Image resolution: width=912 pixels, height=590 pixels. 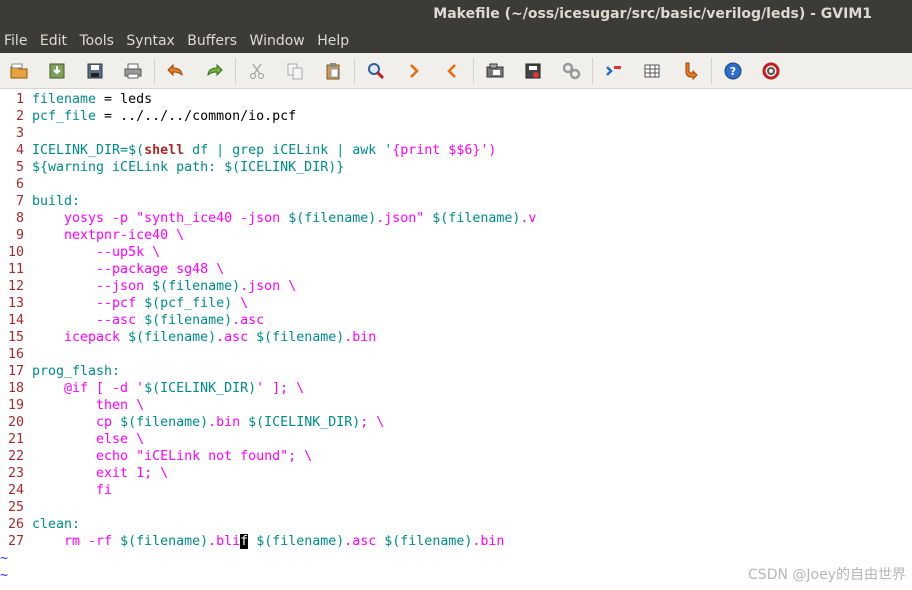 What do you see at coordinates (76, 150) in the screenshot?
I see `code-token: ICELINK_DIR` at bounding box center [76, 150].